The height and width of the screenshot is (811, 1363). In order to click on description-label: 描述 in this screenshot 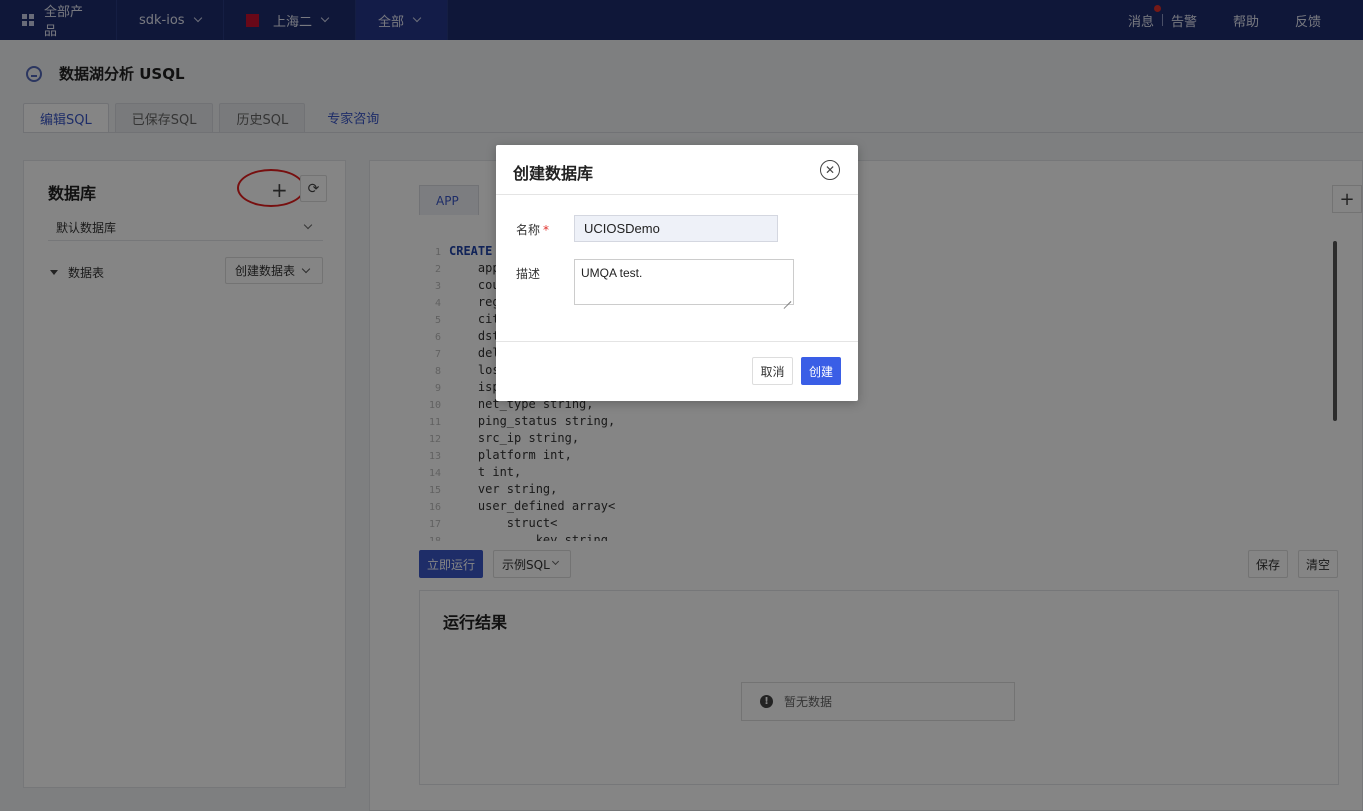, I will do `click(528, 274)`.